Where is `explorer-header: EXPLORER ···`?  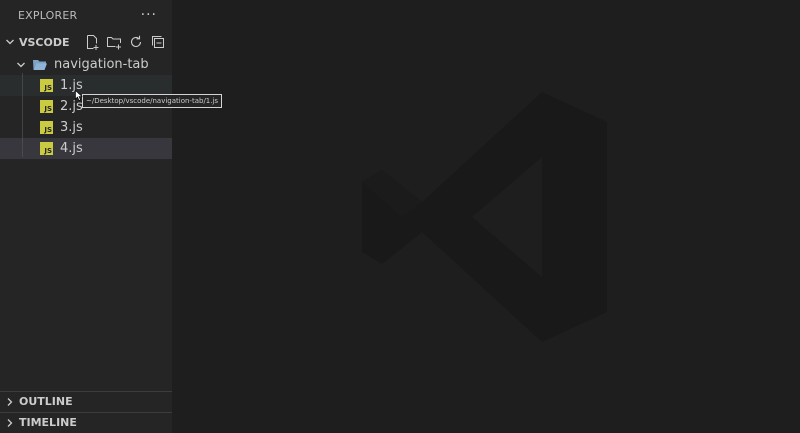
explorer-header: EXPLORER ··· is located at coordinates (86, 15).